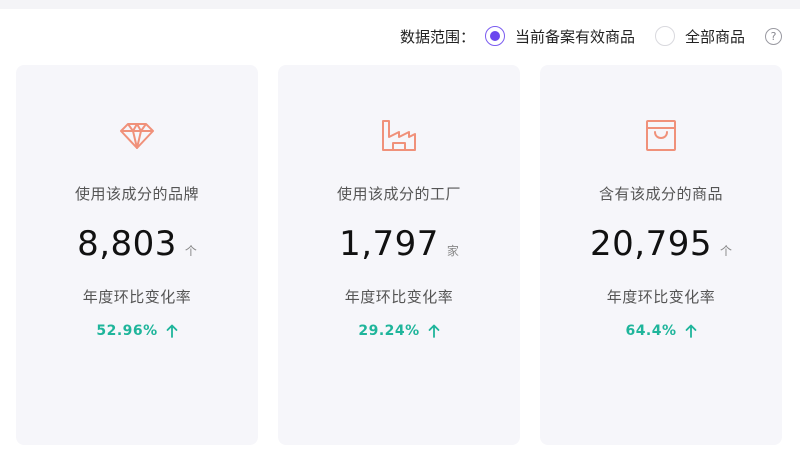  What do you see at coordinates (127, 244) in the screenshot?
I see `card-value: 8,803` at bounding box center [127, 244].